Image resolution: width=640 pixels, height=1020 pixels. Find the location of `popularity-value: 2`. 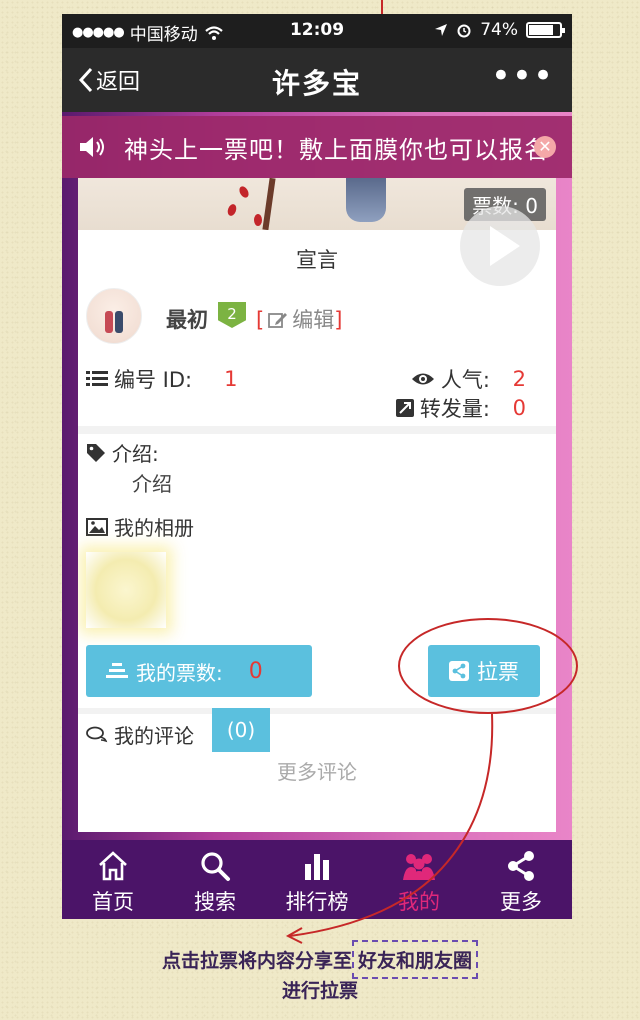

popularity-value: 2 is located at coordinates (519, 379).